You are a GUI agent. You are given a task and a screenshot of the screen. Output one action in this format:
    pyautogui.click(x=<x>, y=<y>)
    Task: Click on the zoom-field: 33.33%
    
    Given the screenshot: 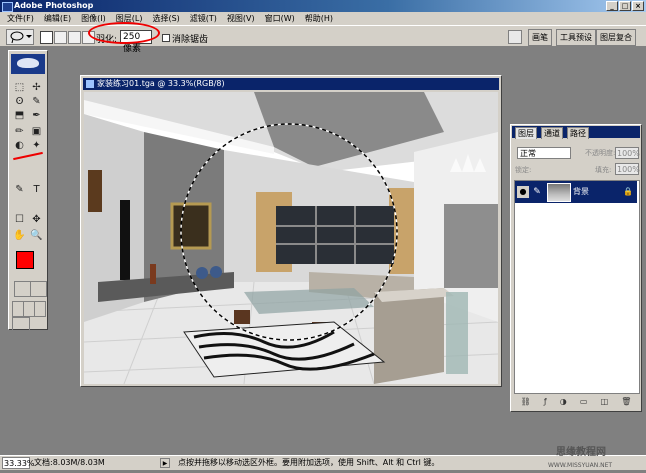 What is the action you would take?
    pyautogui.click(x=18, y=463)
    